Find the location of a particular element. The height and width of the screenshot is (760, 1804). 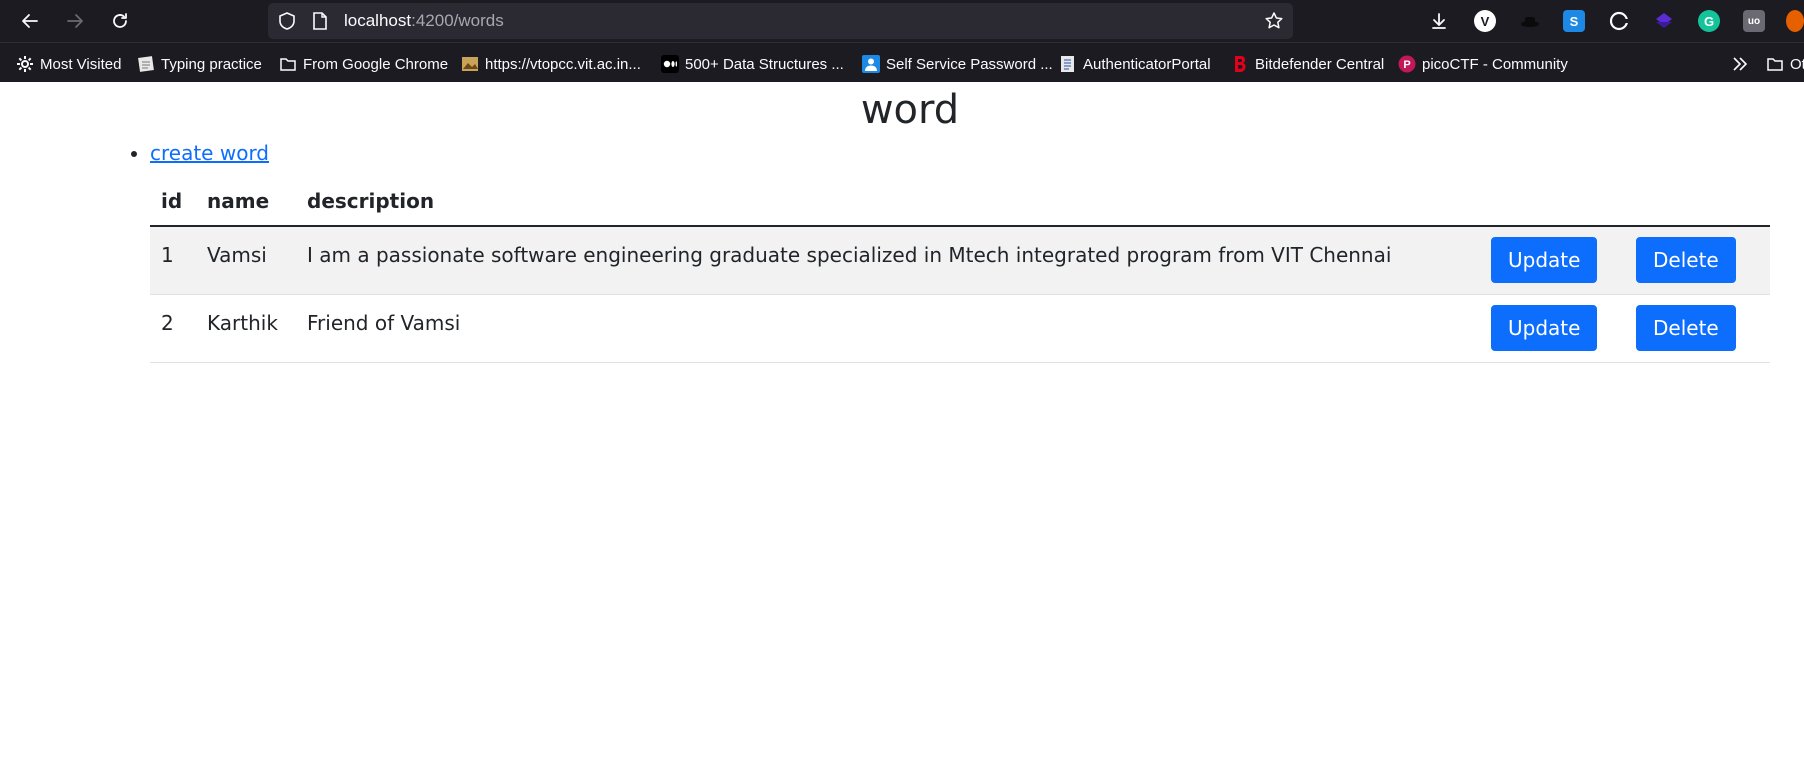

bookmark-label: Ot is located at coordinates (1797, 64).